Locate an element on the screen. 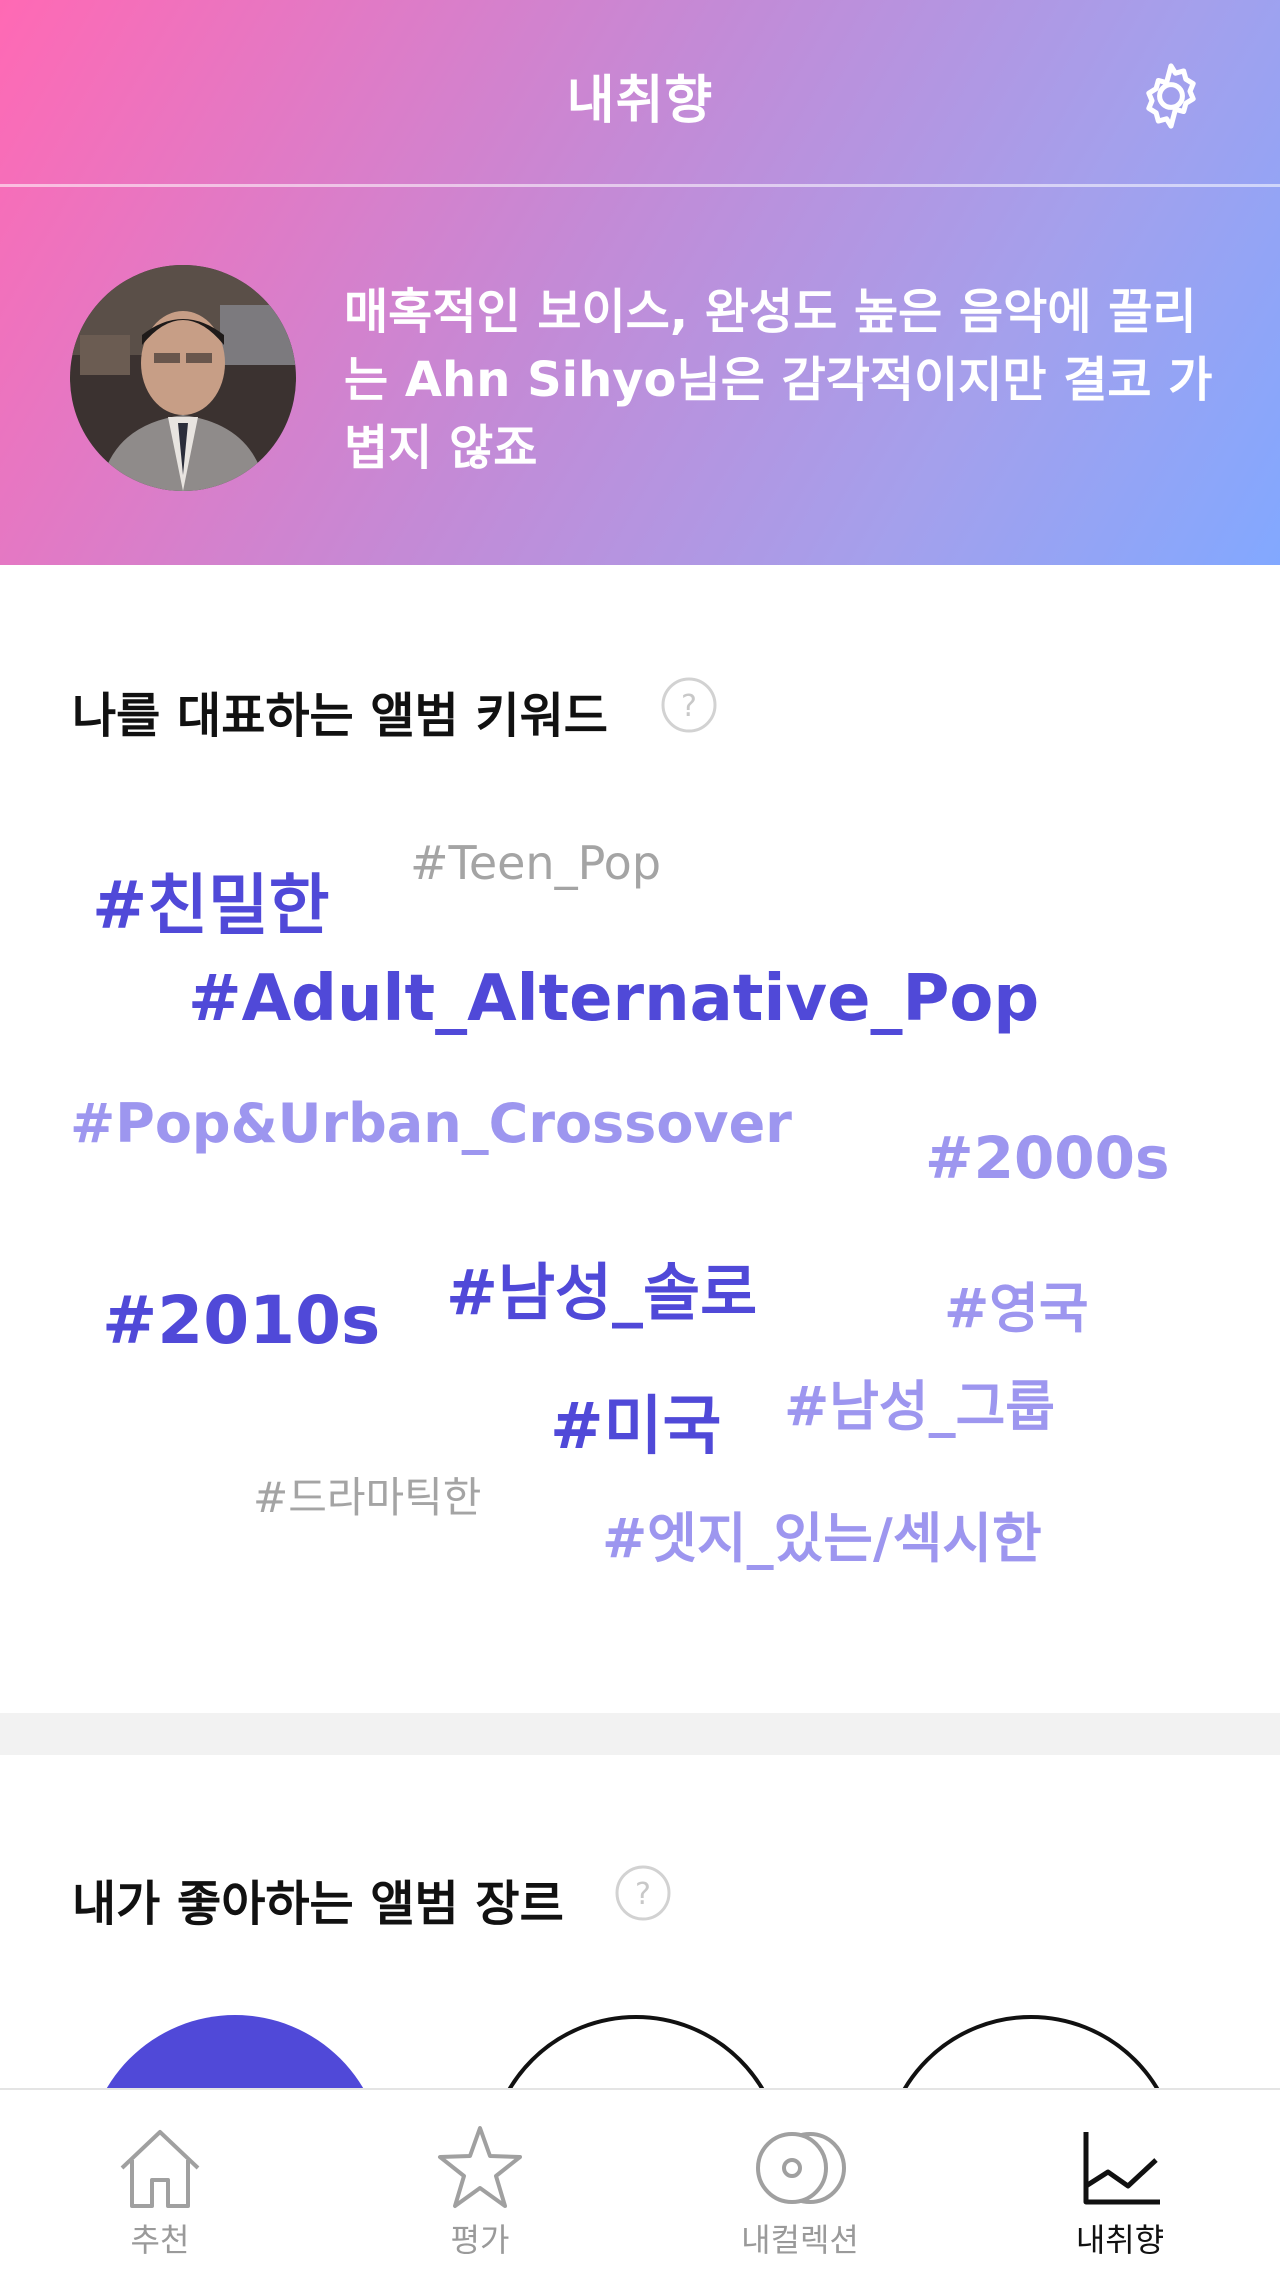 The image size is (1280, 2275). star-icon is located at coordinates (480, 2167).